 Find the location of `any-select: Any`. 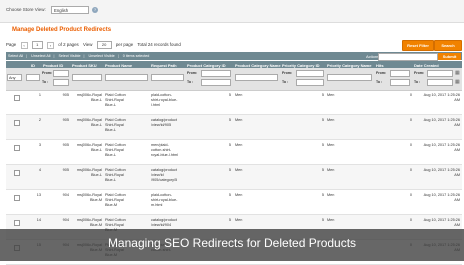

any-select: Any is located at coordinates (14, 77).